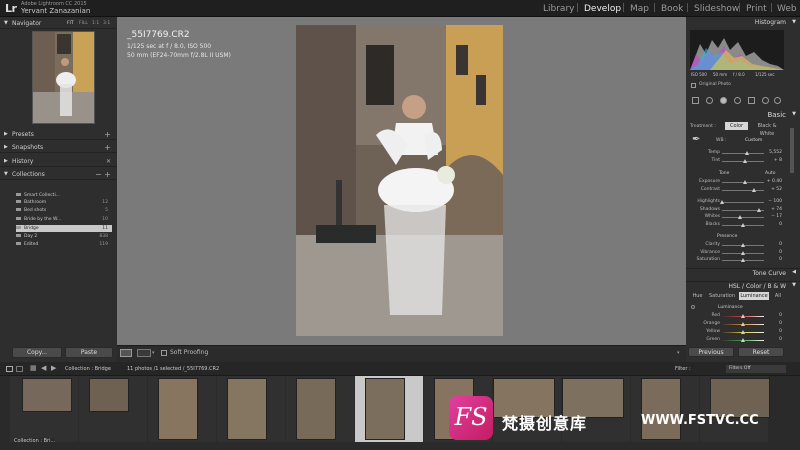 The image size is (800, 450). What do you see at coordinates (773, 216) in the screenshot?
I see `slider-value: − 17` at bounding box center [773, 216].